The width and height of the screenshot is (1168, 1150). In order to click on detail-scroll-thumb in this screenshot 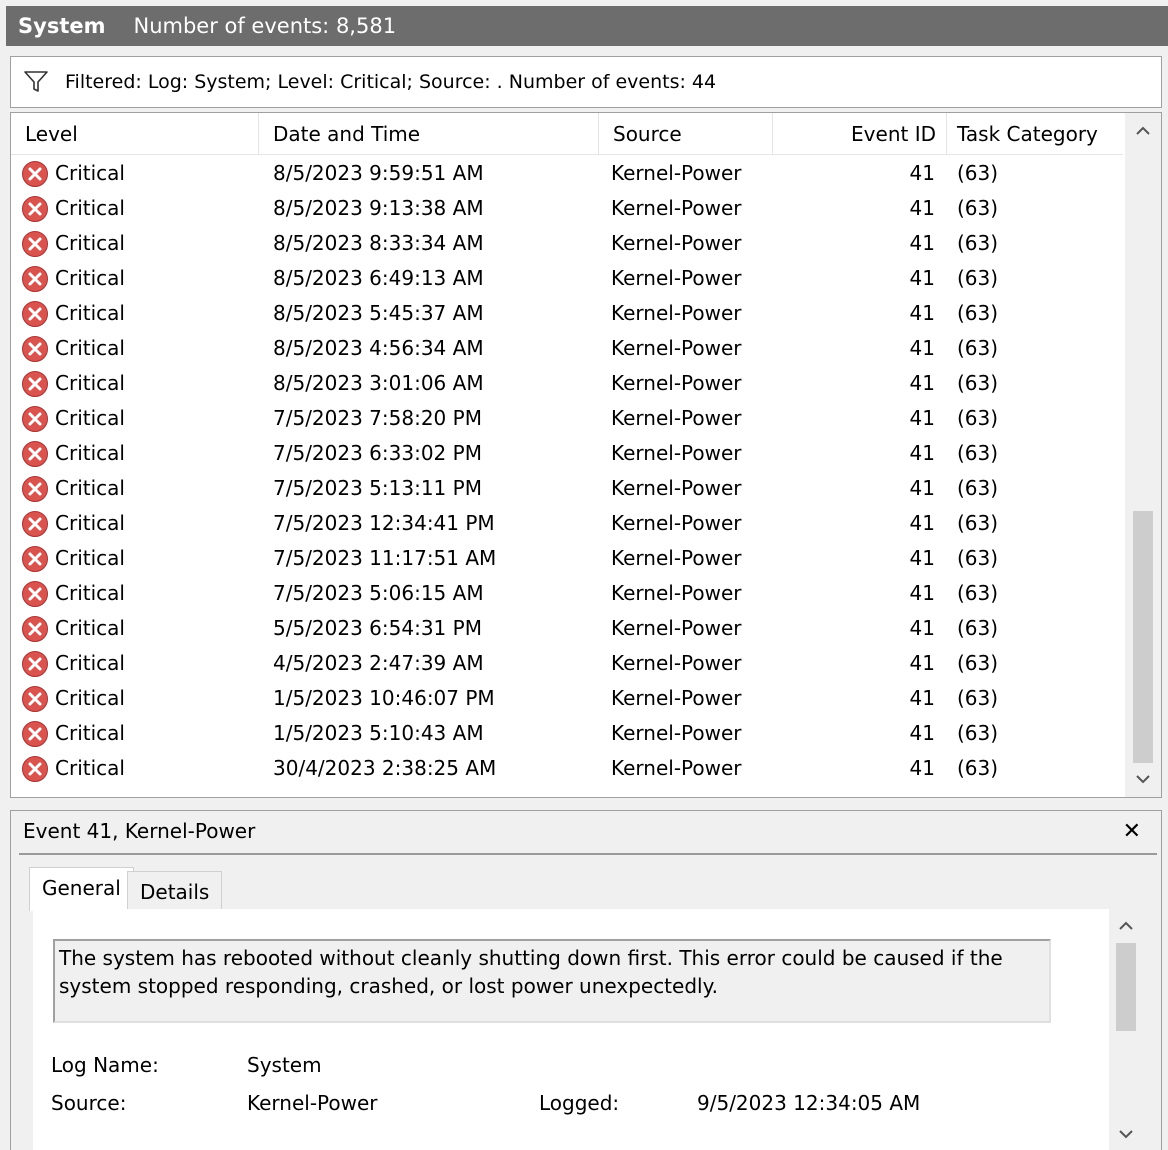, I will do `click(1126, 987)`.